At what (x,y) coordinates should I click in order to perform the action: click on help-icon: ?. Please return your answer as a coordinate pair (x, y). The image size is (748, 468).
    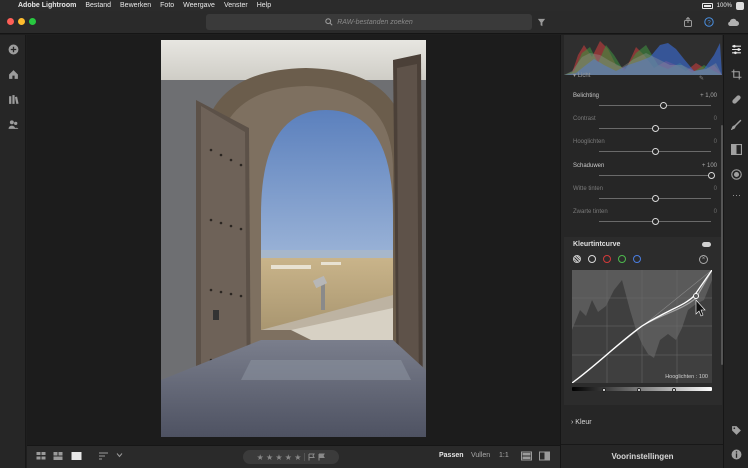
    Looking at the image, I should click on (709, 22).